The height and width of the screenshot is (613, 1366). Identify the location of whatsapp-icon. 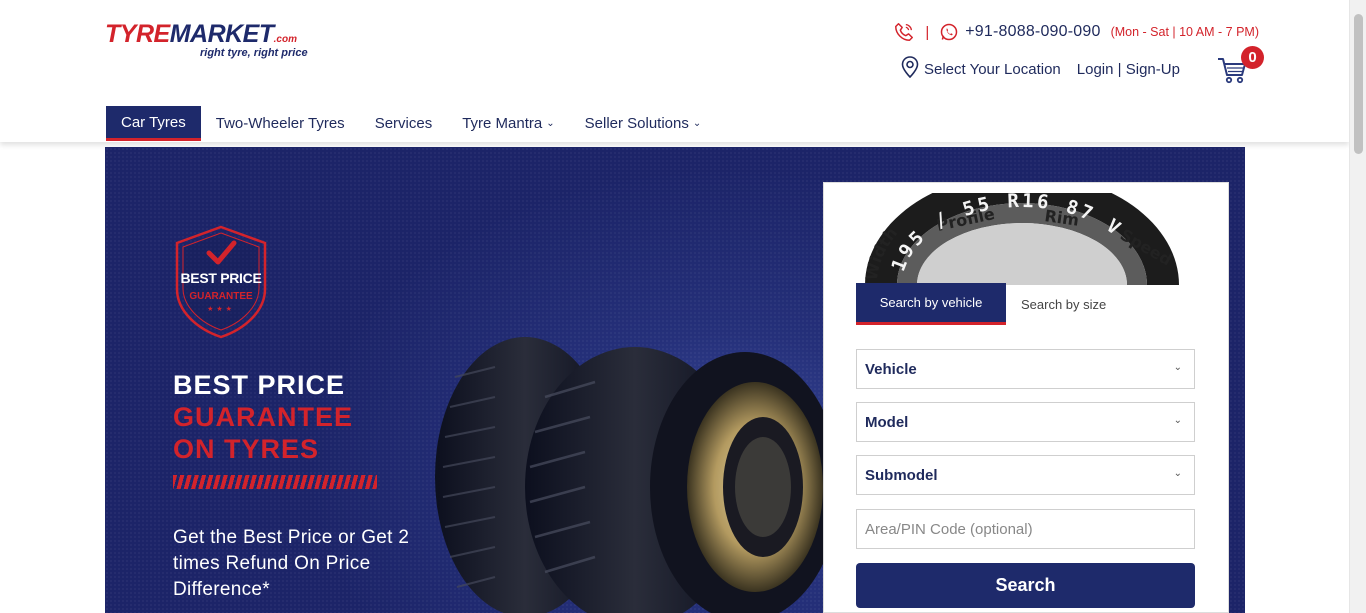
(949, 32).